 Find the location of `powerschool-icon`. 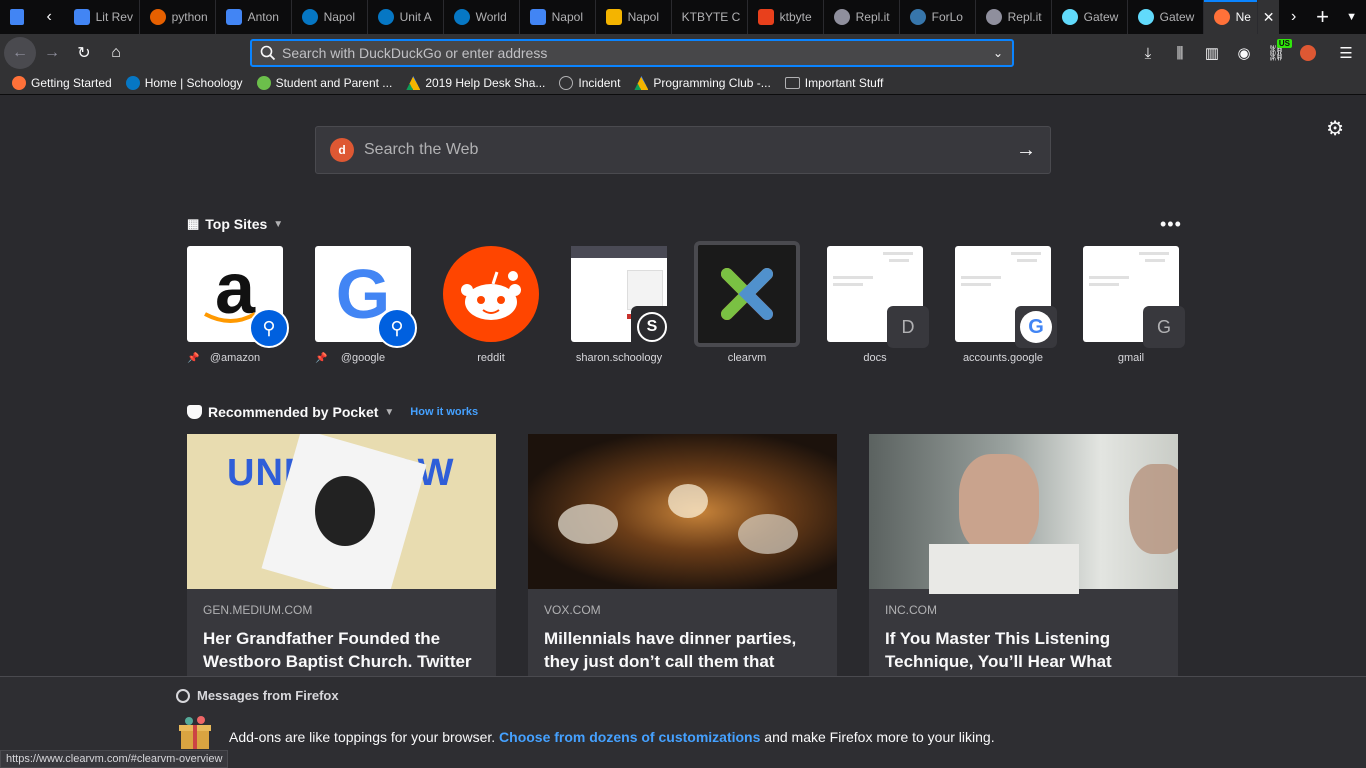

powerschool-icon is located at coordinates (263, 83).